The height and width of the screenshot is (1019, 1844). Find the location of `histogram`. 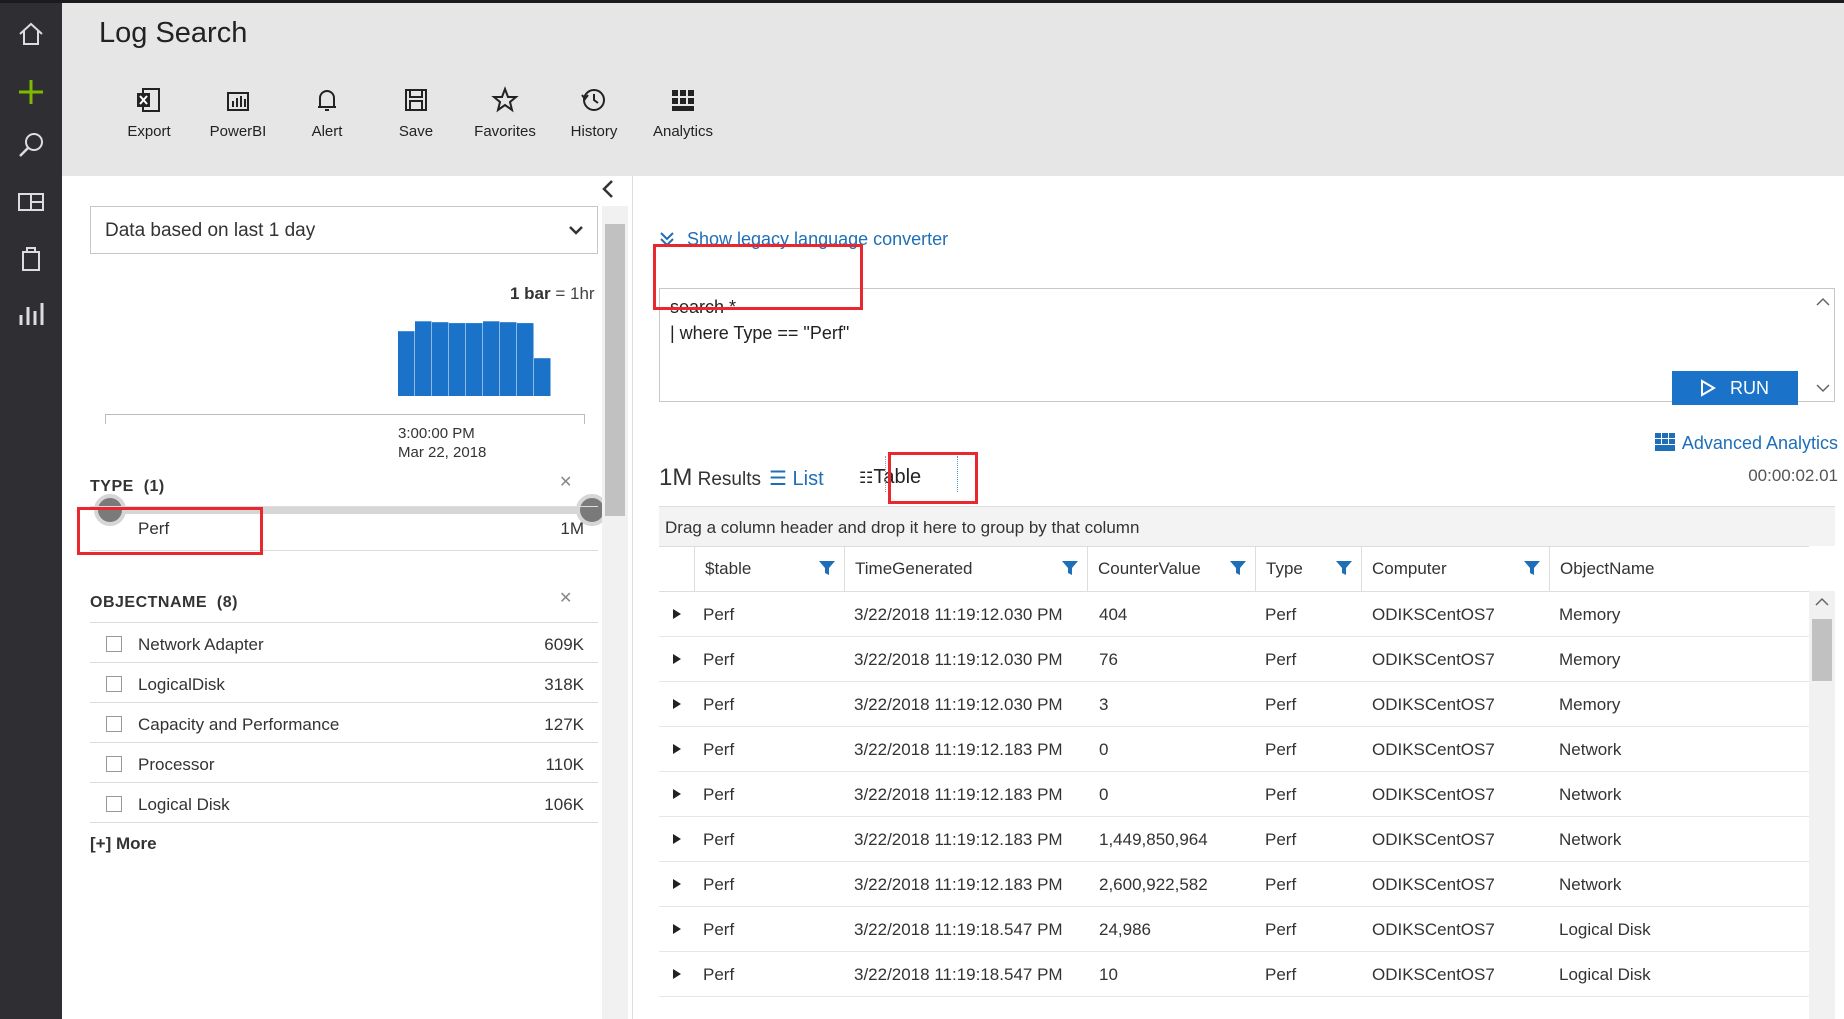

histogram is located at coordinates (345, 351).